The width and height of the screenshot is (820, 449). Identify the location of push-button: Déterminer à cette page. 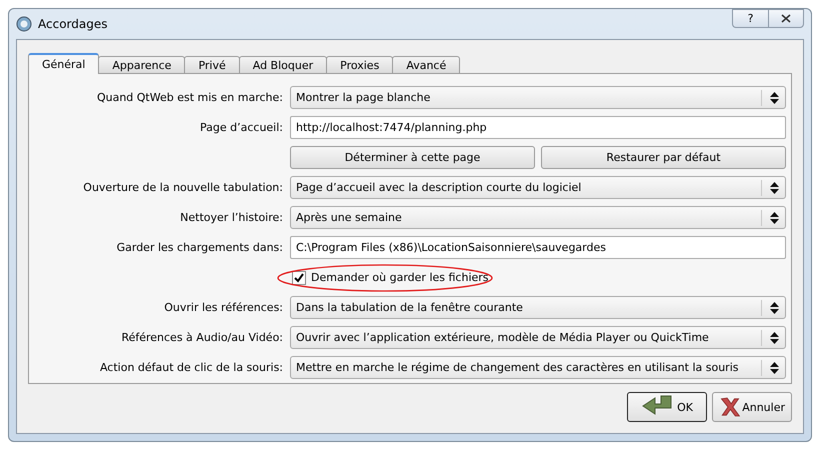
(412, 157).